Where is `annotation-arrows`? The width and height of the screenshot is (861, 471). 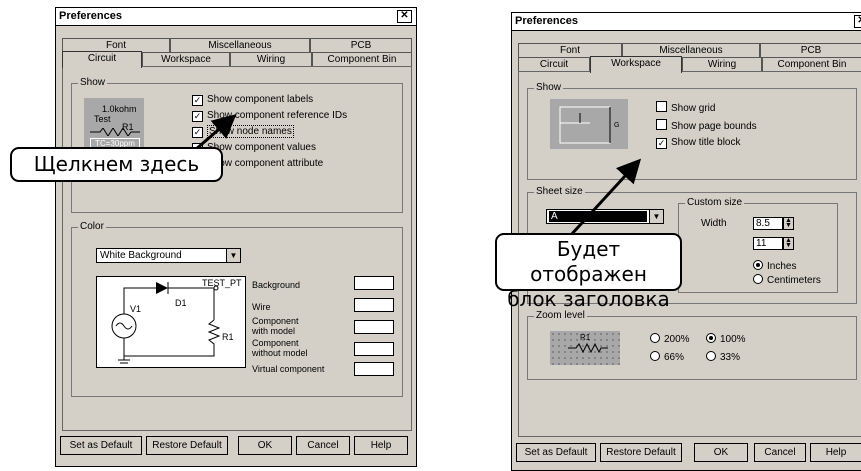 annotation-arrows is located at coordinates (418, 176).